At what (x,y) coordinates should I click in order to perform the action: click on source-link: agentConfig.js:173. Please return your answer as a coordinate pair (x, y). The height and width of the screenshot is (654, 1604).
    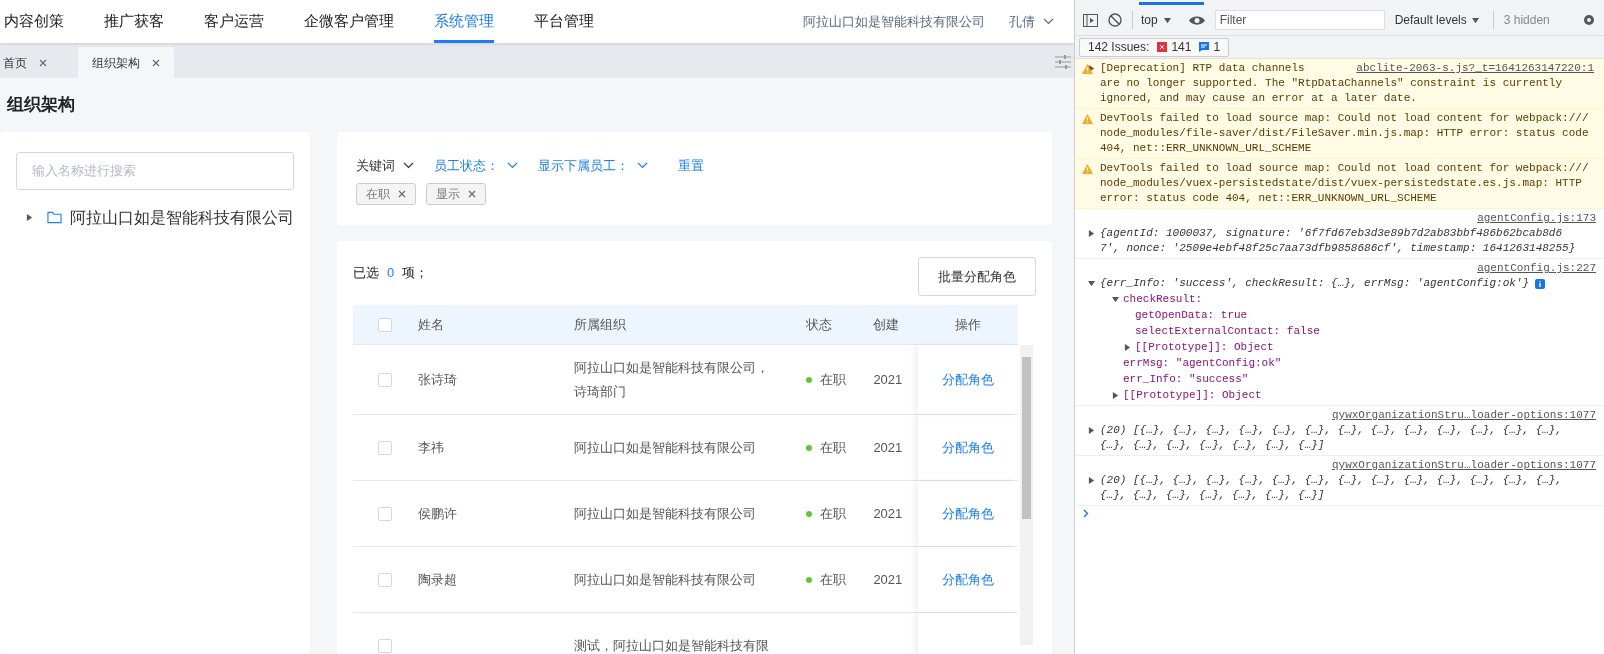
    Looking at the image, I should click on (1536, 218).